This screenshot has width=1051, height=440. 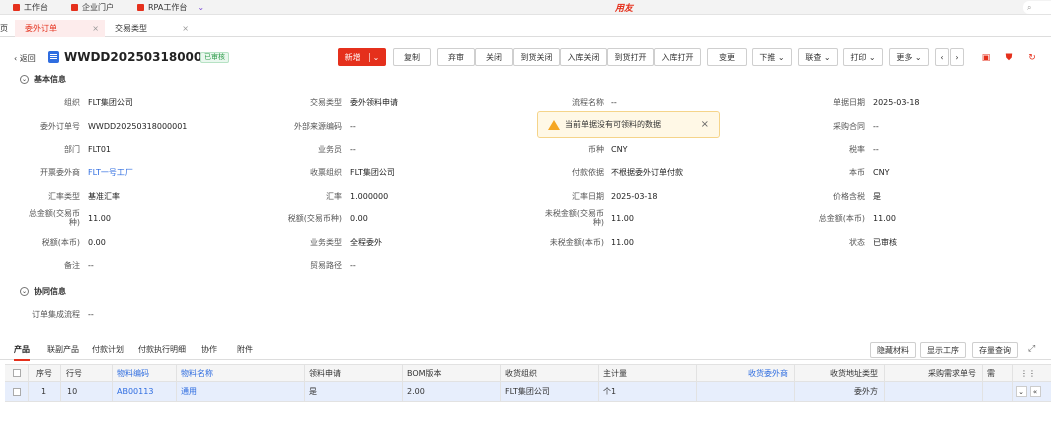 What do you see at coordinates (145, 391) in the screenshot?
I see `cell-material-code: AB00113` at bounding box center [145, 391].